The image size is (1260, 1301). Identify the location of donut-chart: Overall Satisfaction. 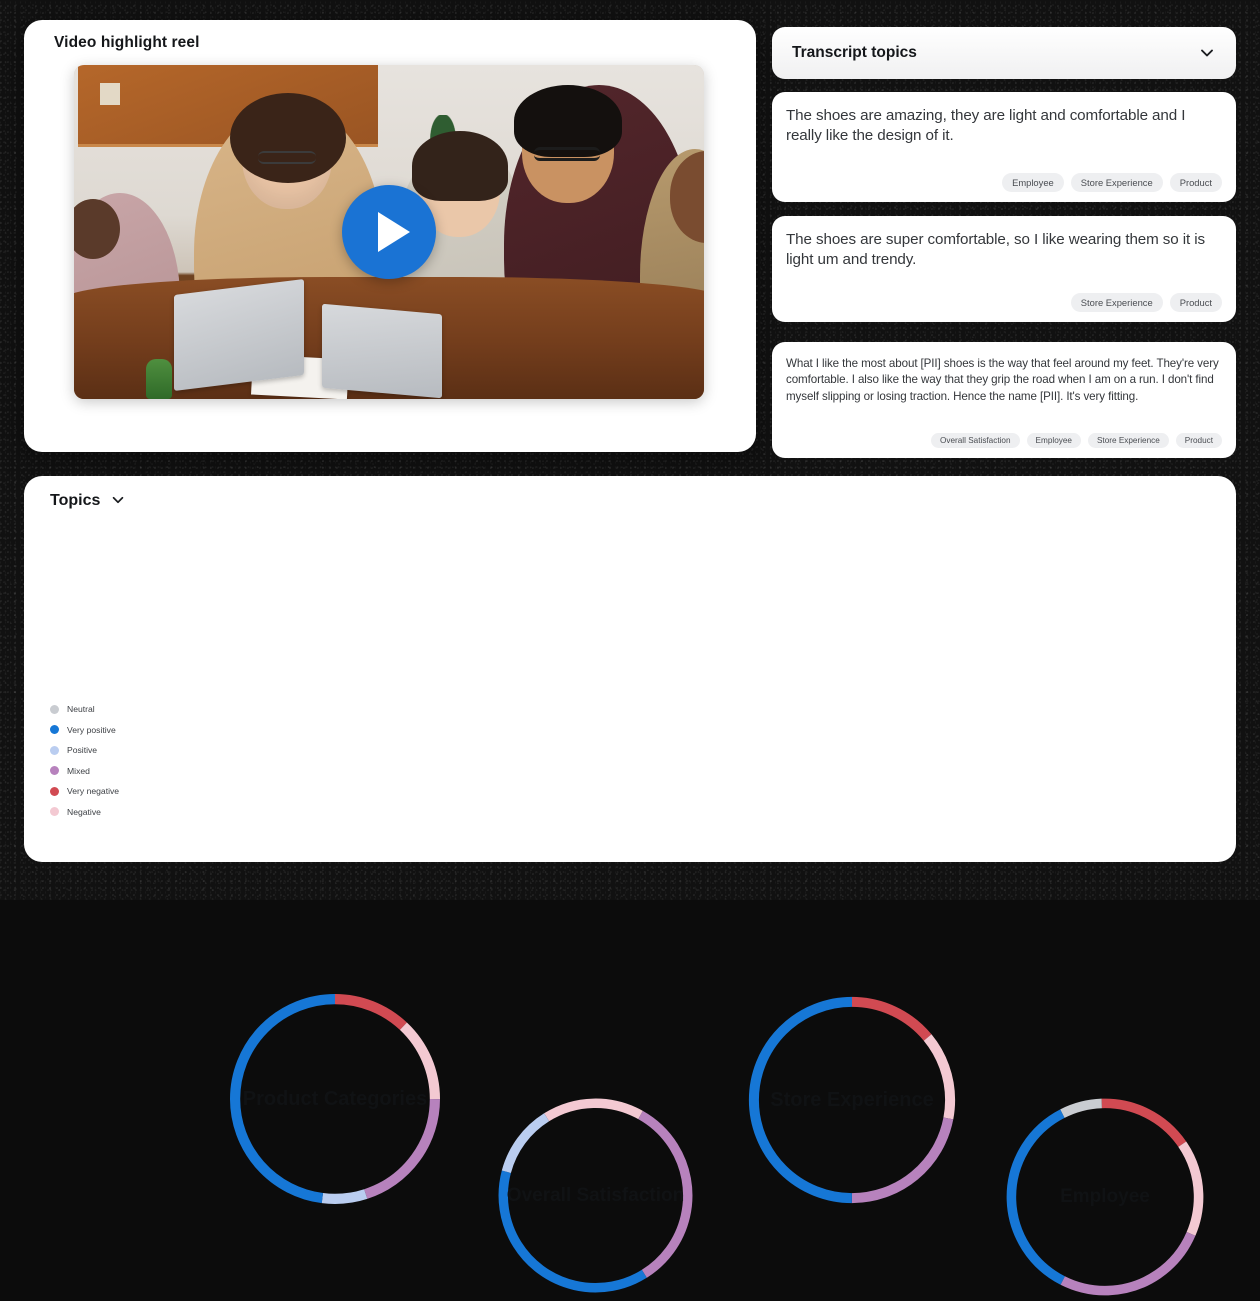
(595, 1195).